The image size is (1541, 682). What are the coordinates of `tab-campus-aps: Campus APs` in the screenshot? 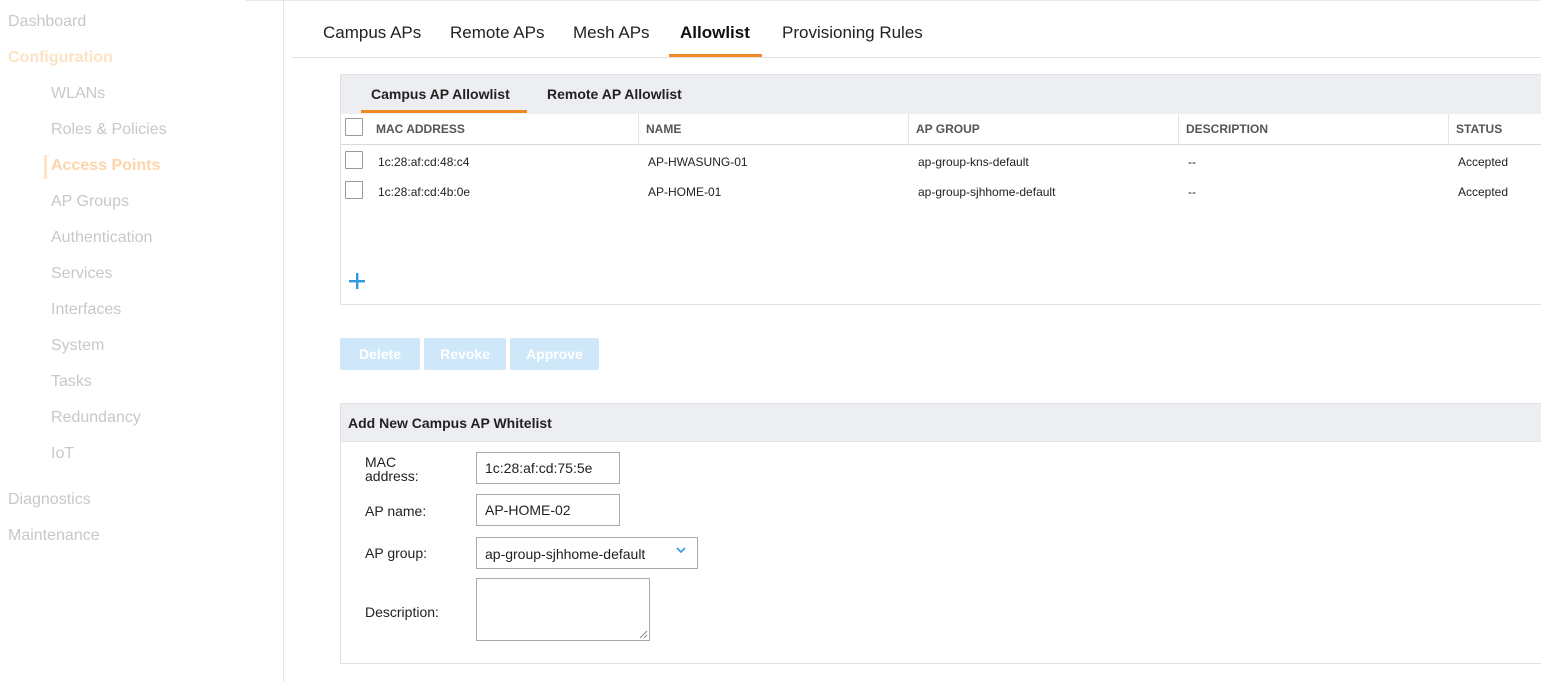 It's located at (372, 33).